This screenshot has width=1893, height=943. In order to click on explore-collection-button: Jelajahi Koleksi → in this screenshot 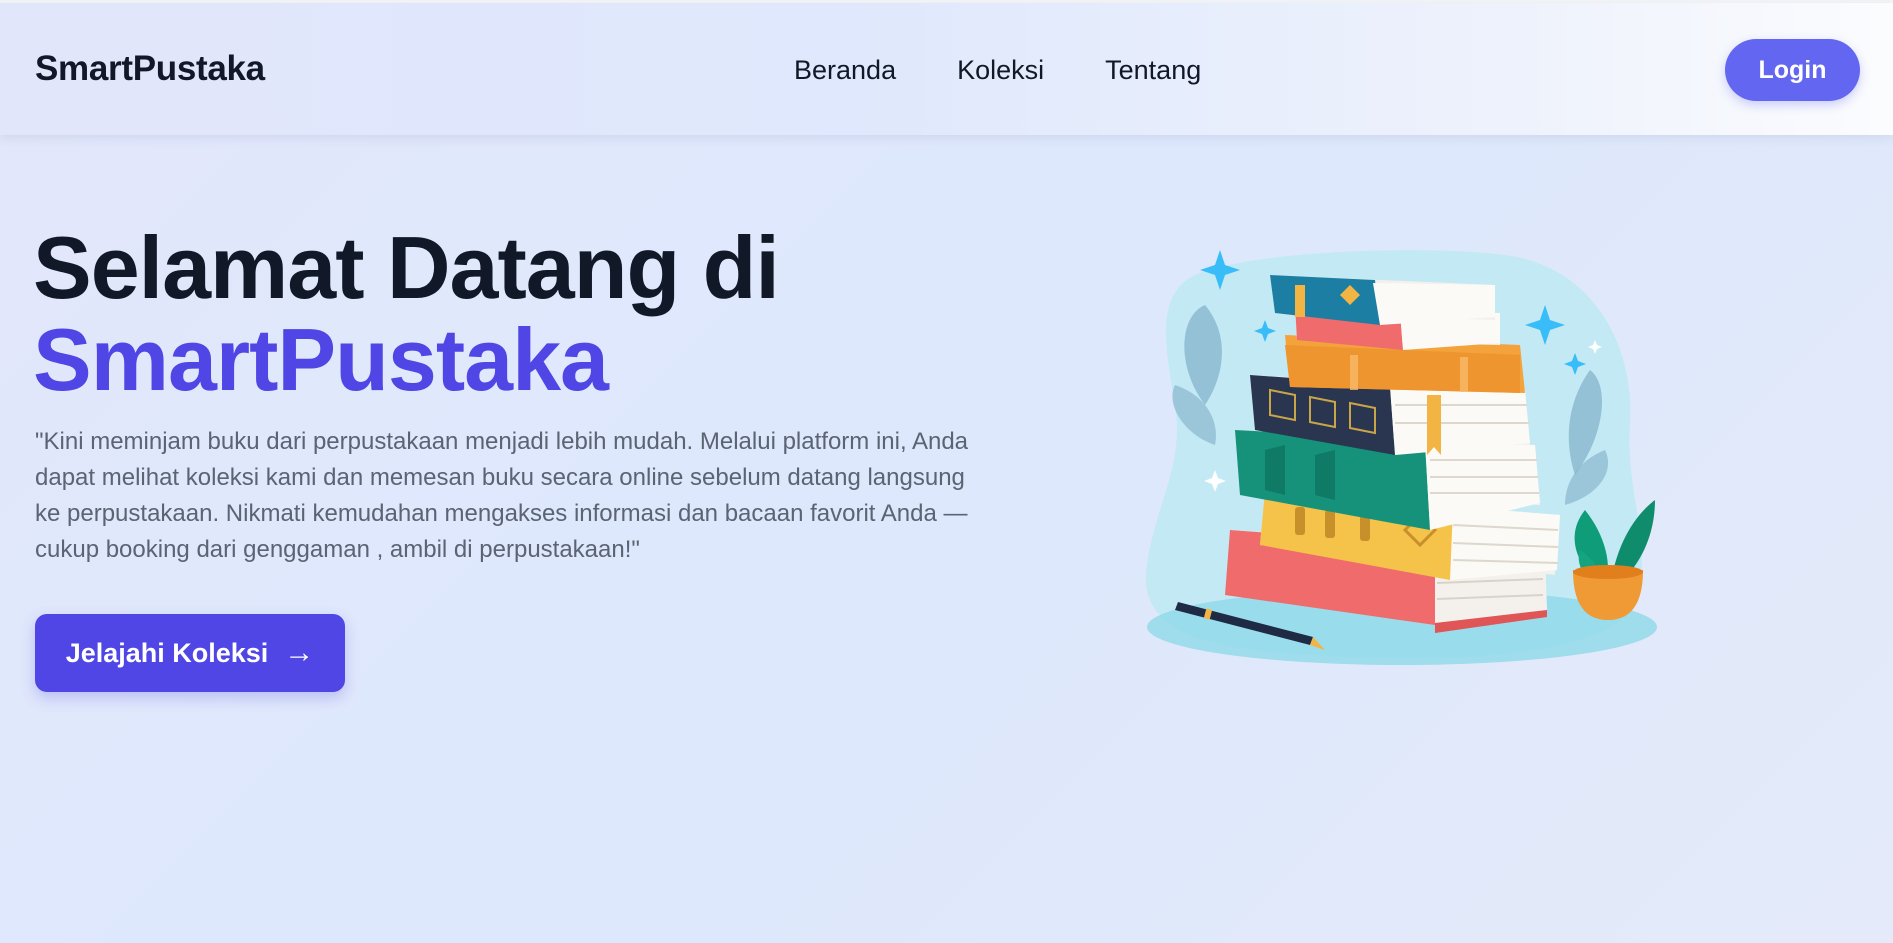, I will do `click(190, 653)`.